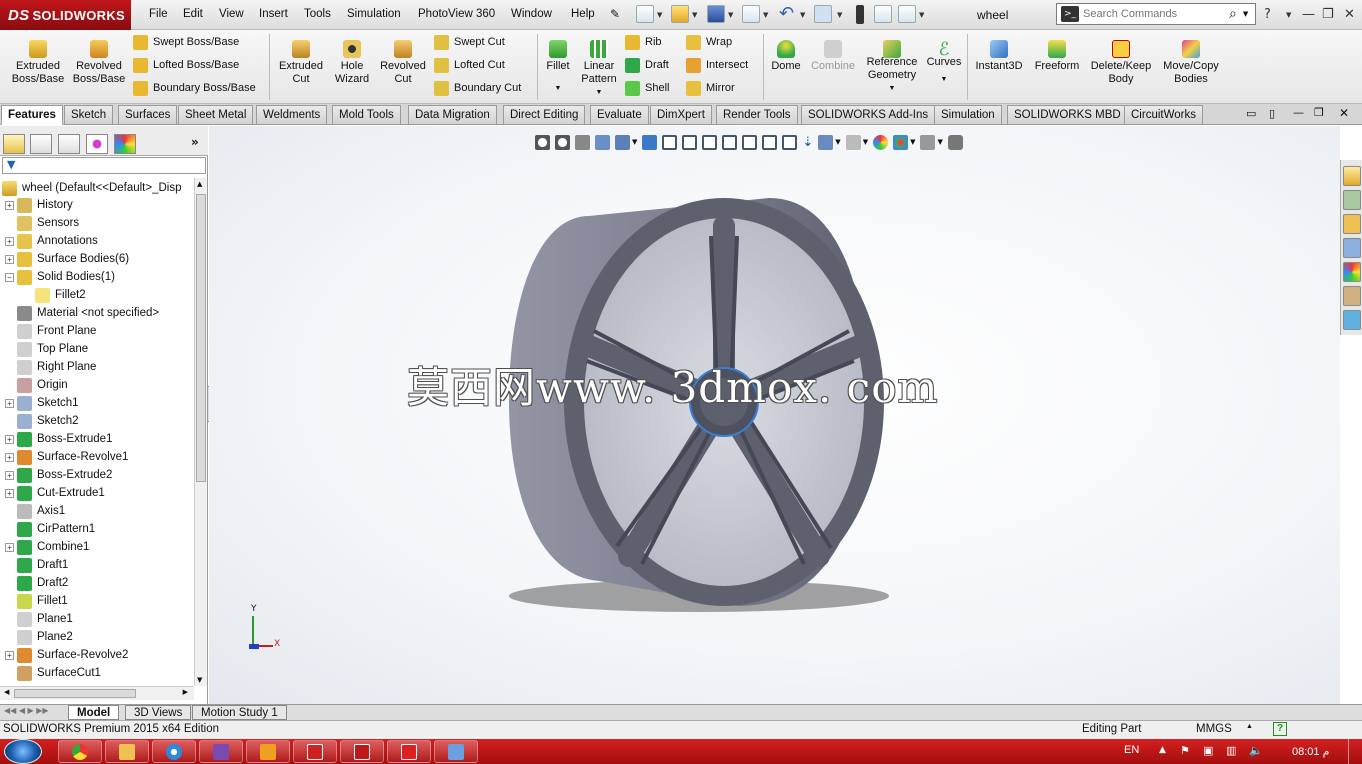  What do you see at coordinates (199, 680) in the screenshot?
I see `scroll-down-icon: ▼` at bounding box center [199, 680].